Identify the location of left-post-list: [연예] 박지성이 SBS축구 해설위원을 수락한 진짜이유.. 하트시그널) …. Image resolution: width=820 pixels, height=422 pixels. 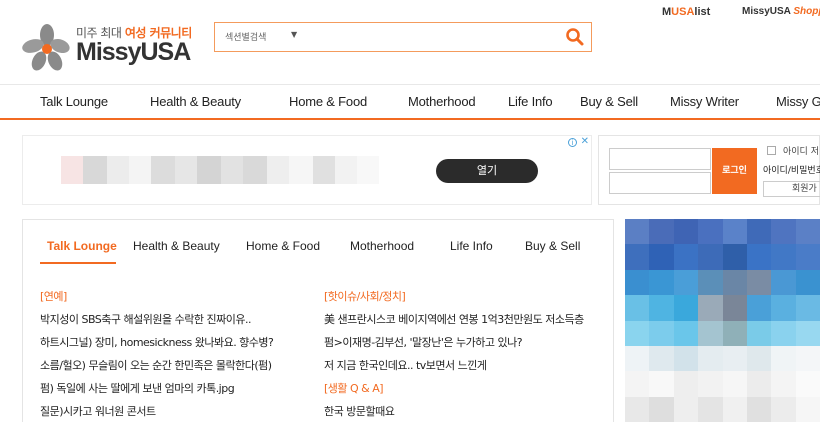
(175, 355).